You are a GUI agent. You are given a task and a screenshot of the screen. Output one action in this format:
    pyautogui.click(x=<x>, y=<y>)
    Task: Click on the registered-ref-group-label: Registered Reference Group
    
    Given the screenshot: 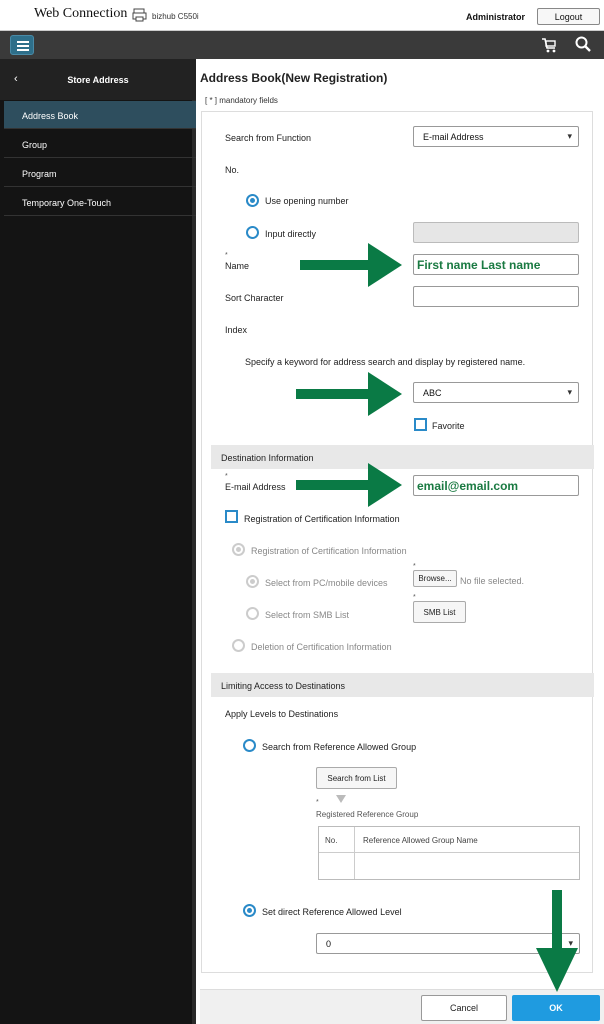 What is the action you would take?
    pyautogui.click(x=367, y=814)
    